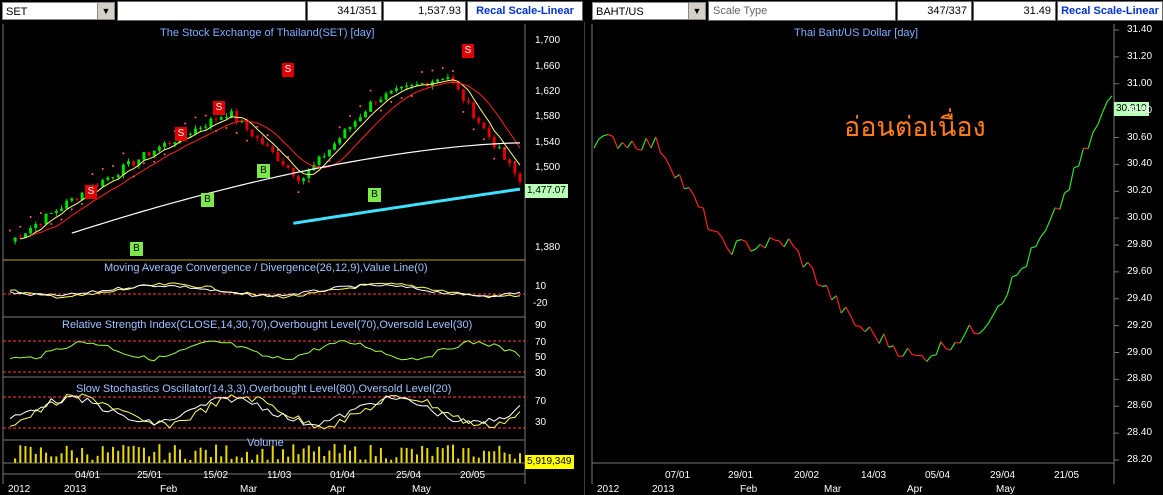 Image resolution: width=1163 pixels, height=495 pixels. What do you see at coordinates (1140, 271) in the screenshot?
I see `right-axis-label: 29.60` at bounding box center [1140, 271].